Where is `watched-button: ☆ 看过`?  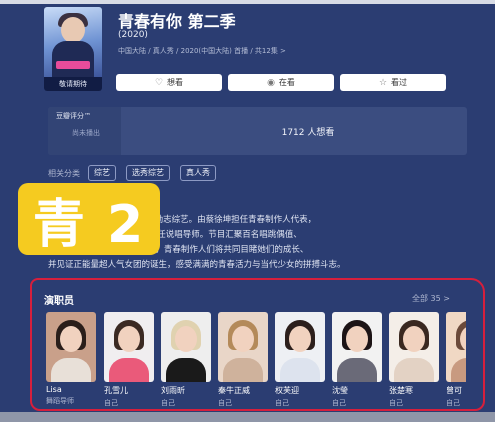 watched-button: ☆ 看过 is located at coordinates (393, 82).